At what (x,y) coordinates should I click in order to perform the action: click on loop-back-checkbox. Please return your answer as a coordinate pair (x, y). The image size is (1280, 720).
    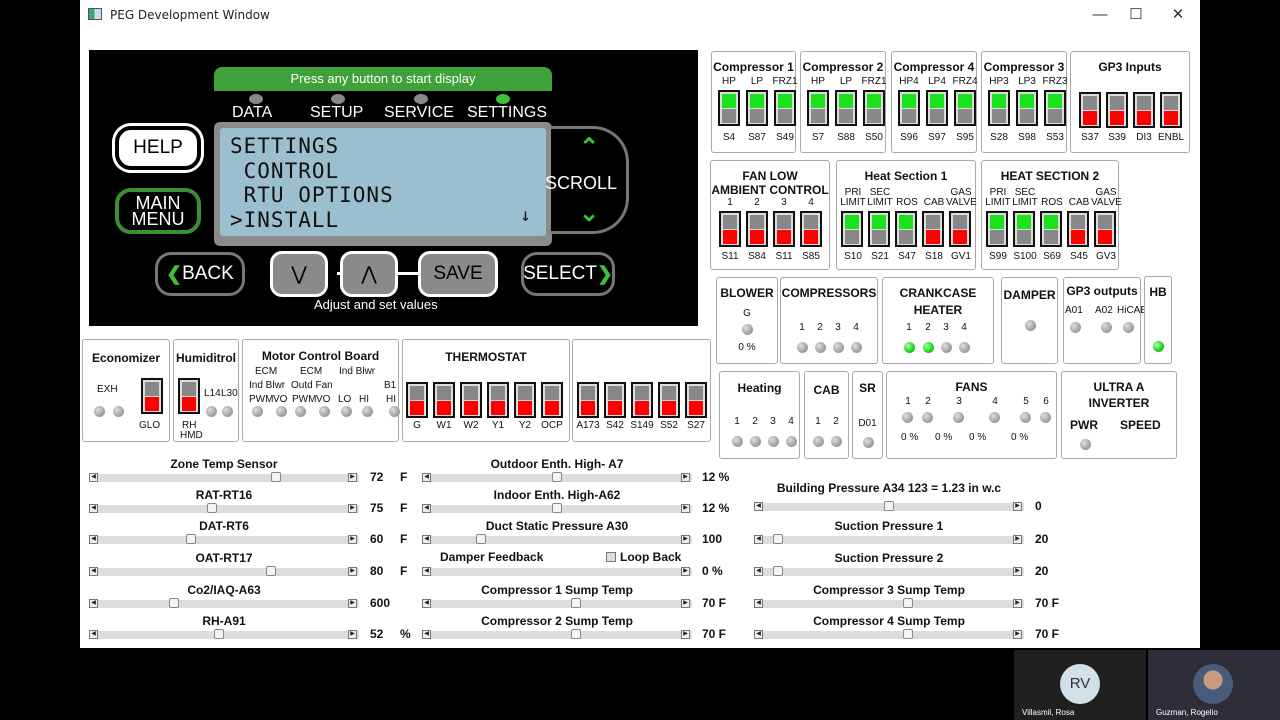
    Looking at the image, I should click on (611, 557).